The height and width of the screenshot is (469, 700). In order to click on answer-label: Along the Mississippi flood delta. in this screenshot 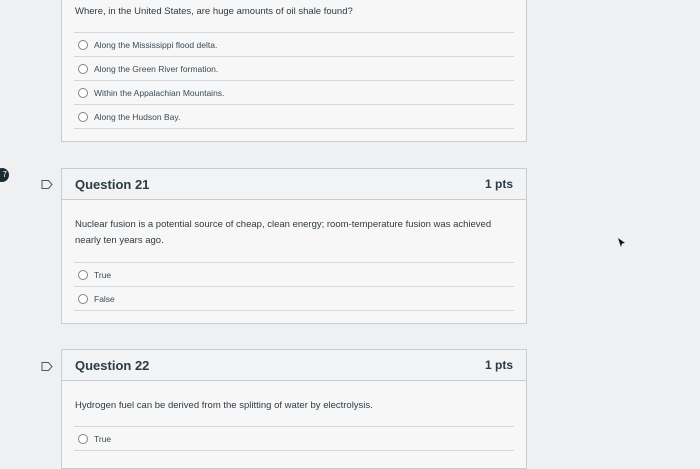, I will do `click(156, 44)`.